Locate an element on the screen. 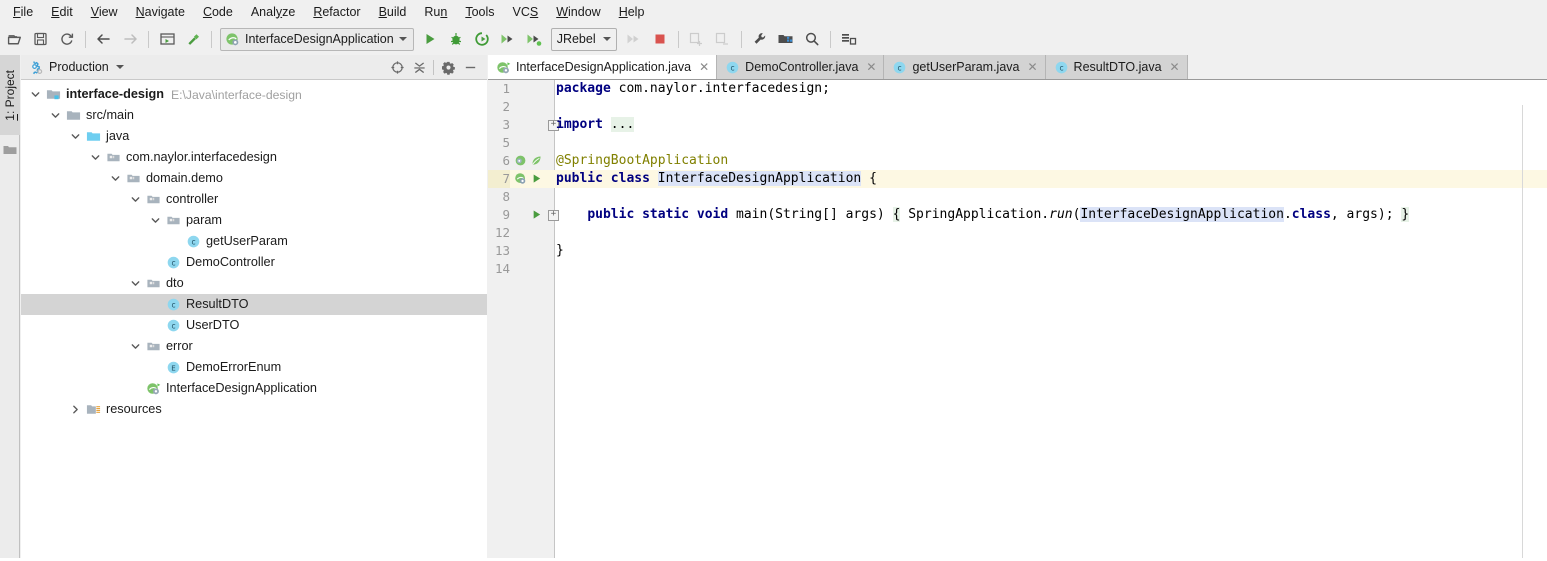 The height and width of the screenshot is (561, 1547). wrench-settings-icon is located at coordinates (760, 39).